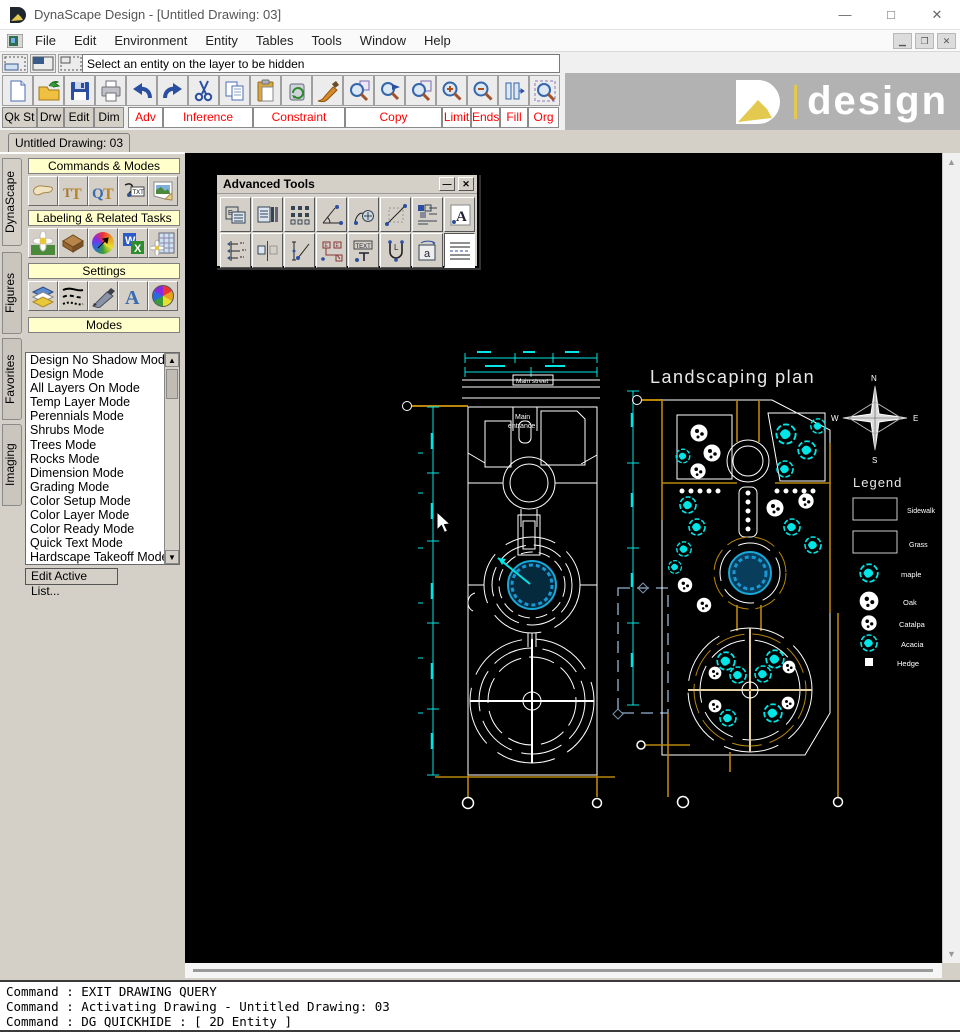  What do you see at coordinates (891, 15) in the screenshot?
I see `maximize-button: □` at bounding box center [891, 15].